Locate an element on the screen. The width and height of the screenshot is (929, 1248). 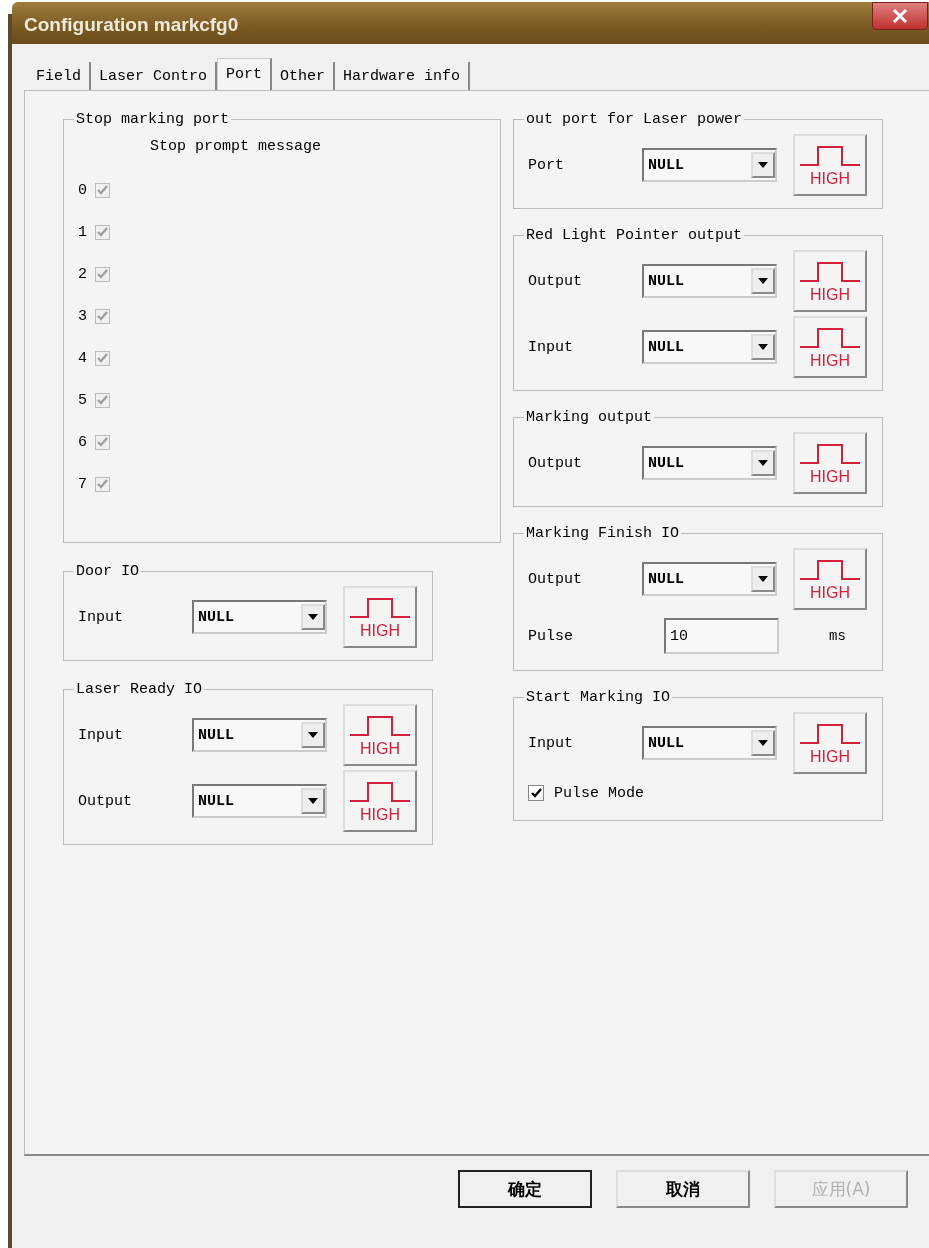
port-number: 6 is located at coordinates (82, 442).